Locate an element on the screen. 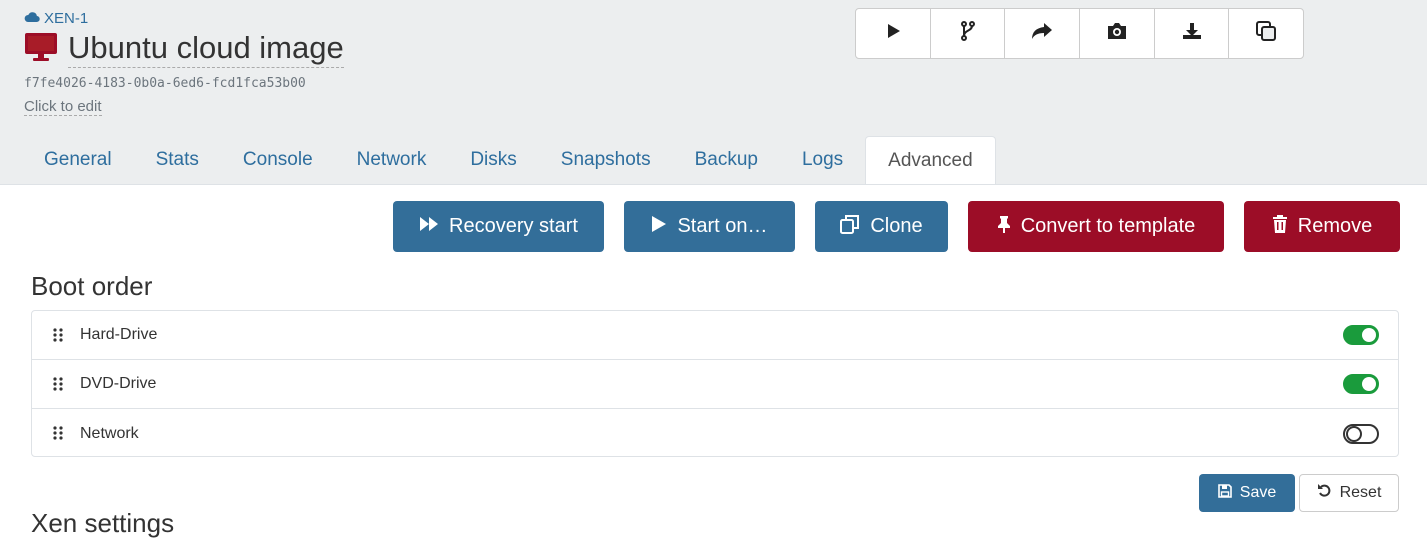  clone-button: Clone is located at coordinates (881, 226).